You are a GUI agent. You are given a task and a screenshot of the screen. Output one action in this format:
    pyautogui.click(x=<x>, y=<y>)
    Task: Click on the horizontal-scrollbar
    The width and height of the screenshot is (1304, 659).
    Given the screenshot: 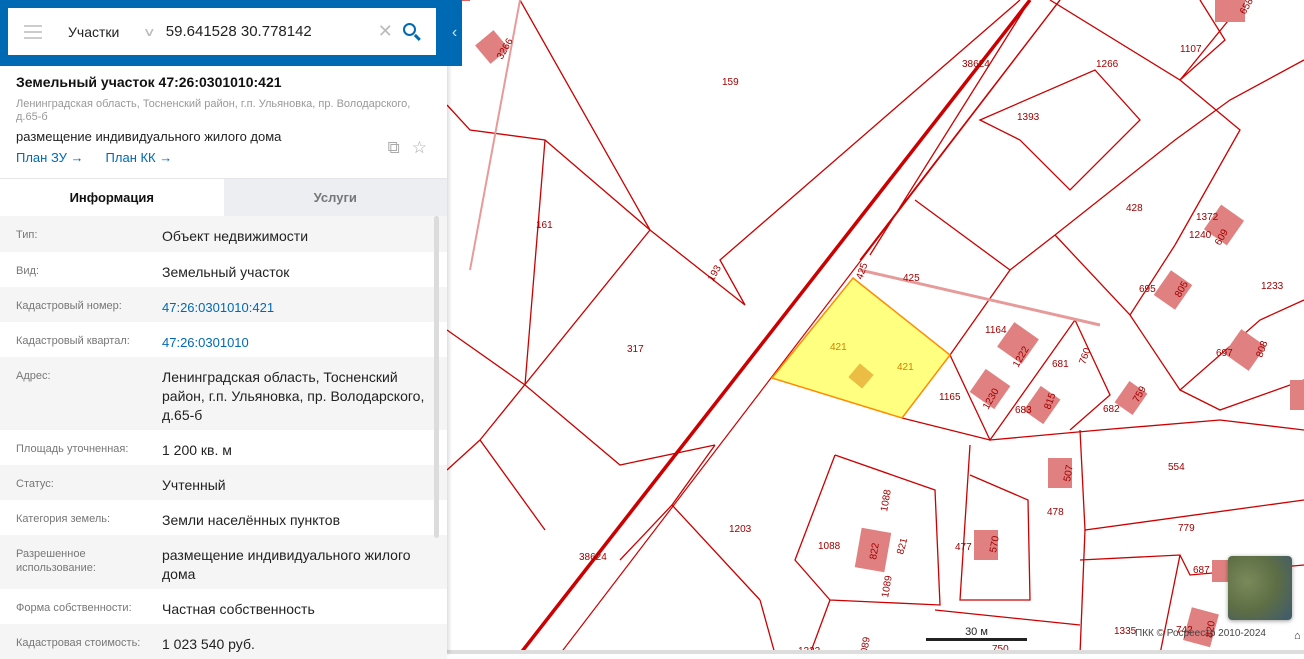 What is the action you would take?
    pyautogui.click(x=875, y=652)
    